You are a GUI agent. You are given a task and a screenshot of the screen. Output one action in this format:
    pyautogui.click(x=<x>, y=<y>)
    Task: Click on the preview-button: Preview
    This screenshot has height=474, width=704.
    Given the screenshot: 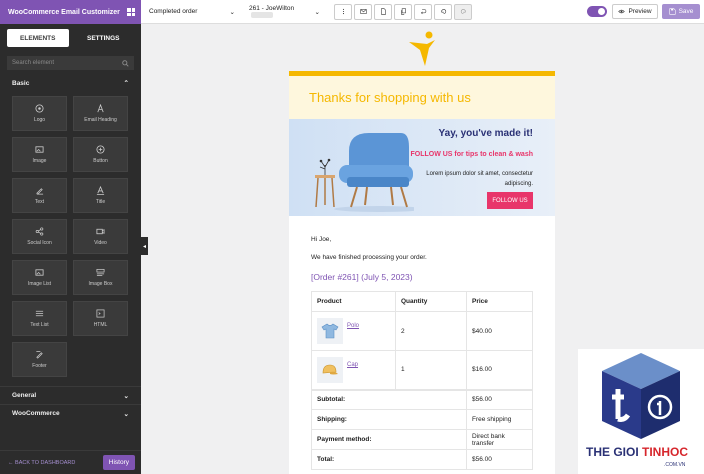 What is the action you would take?
    pyautogui.click(x=635, y=11)
    